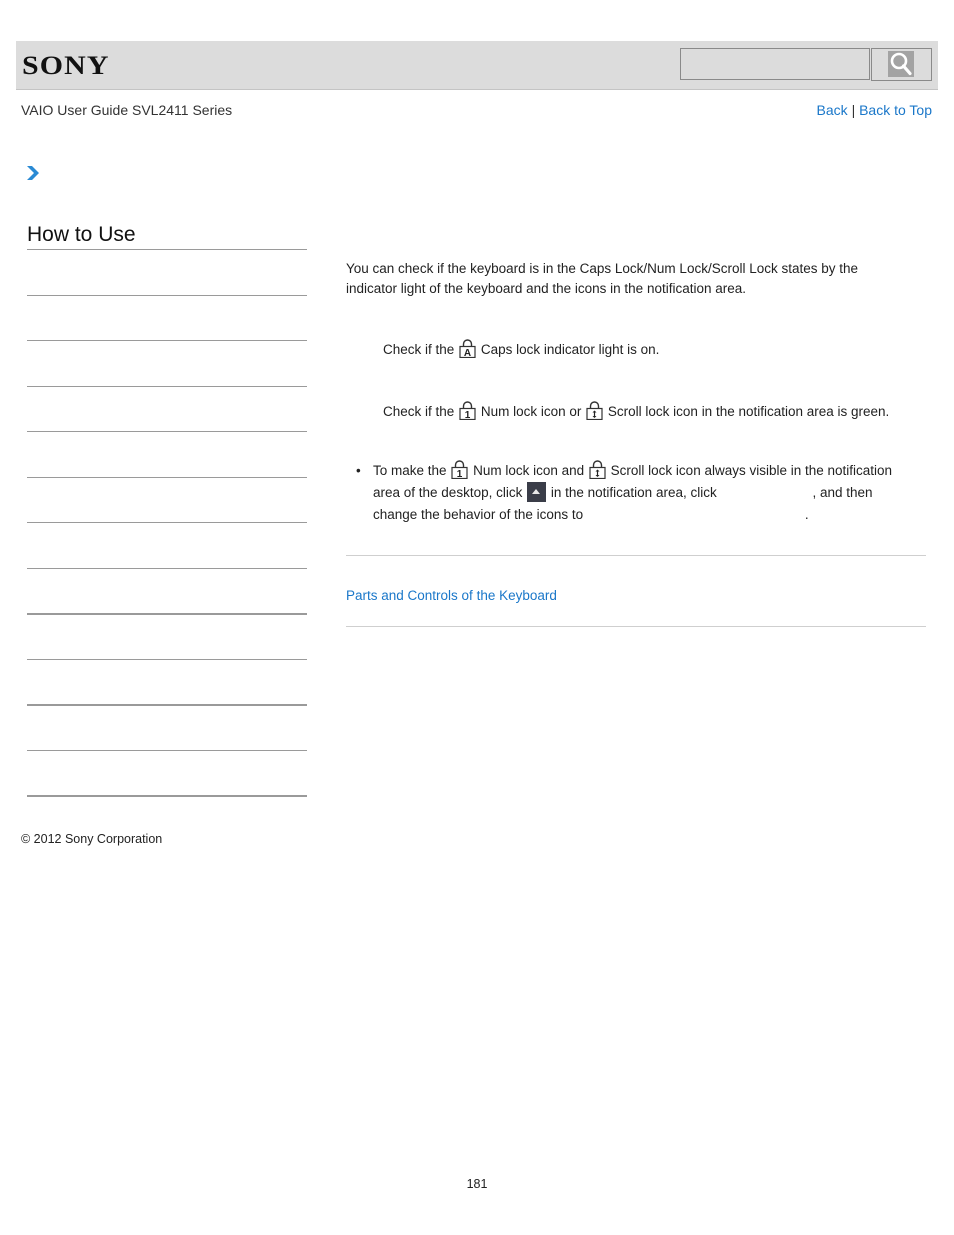 The height and width of the screenshot is (1235, 954). I want to click on page-number: 181, so click(477, 1184).